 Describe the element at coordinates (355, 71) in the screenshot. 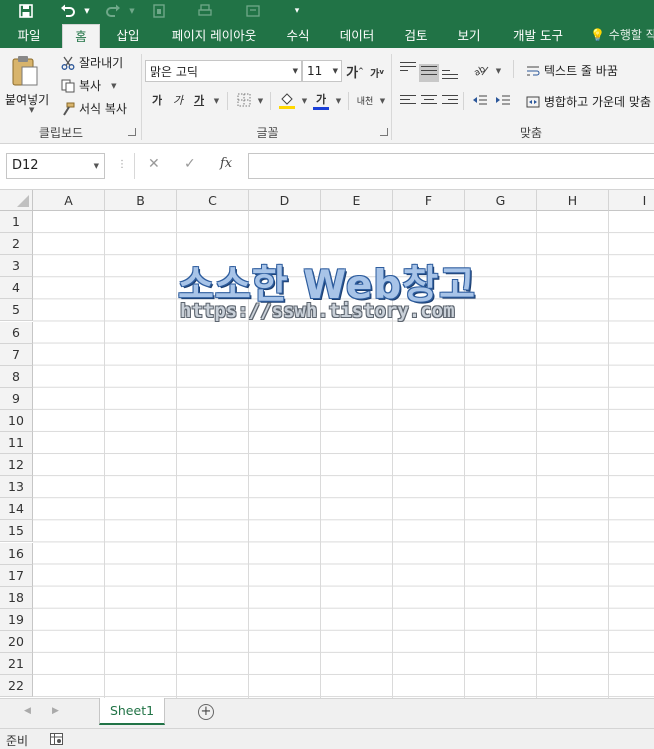

I see `grow-font-button: 가 ^` at that location.